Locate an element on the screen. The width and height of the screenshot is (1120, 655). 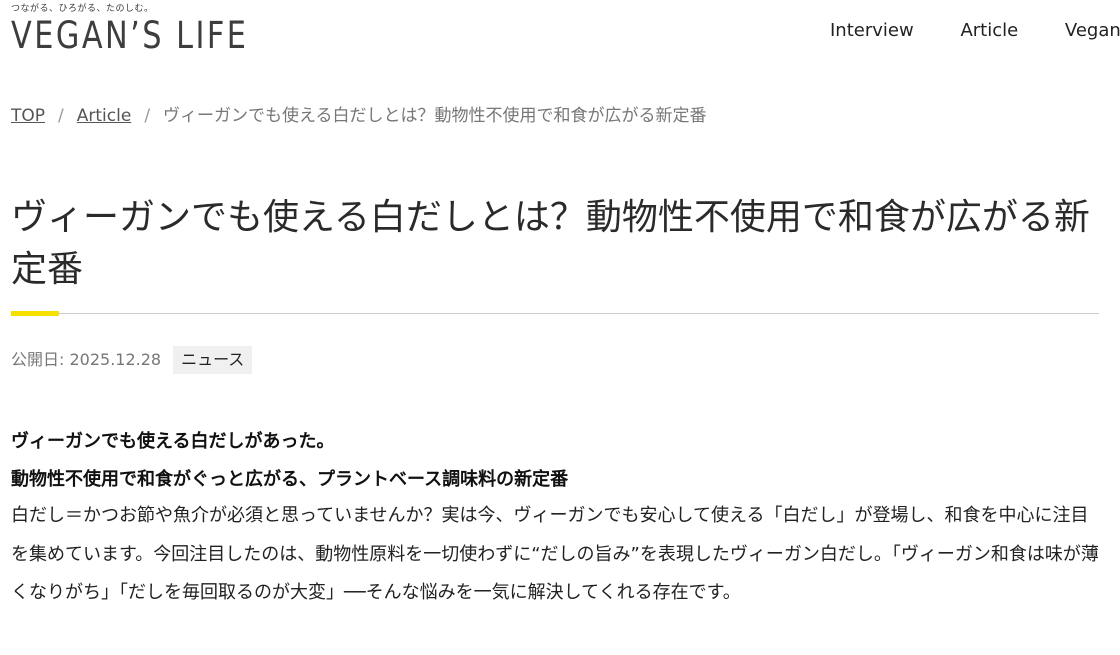
breadcrumb-current: ヴィーガンでも使える白だしとは？動物性不使用で和食が広がる新定番 is located at coordinates (435, 116).